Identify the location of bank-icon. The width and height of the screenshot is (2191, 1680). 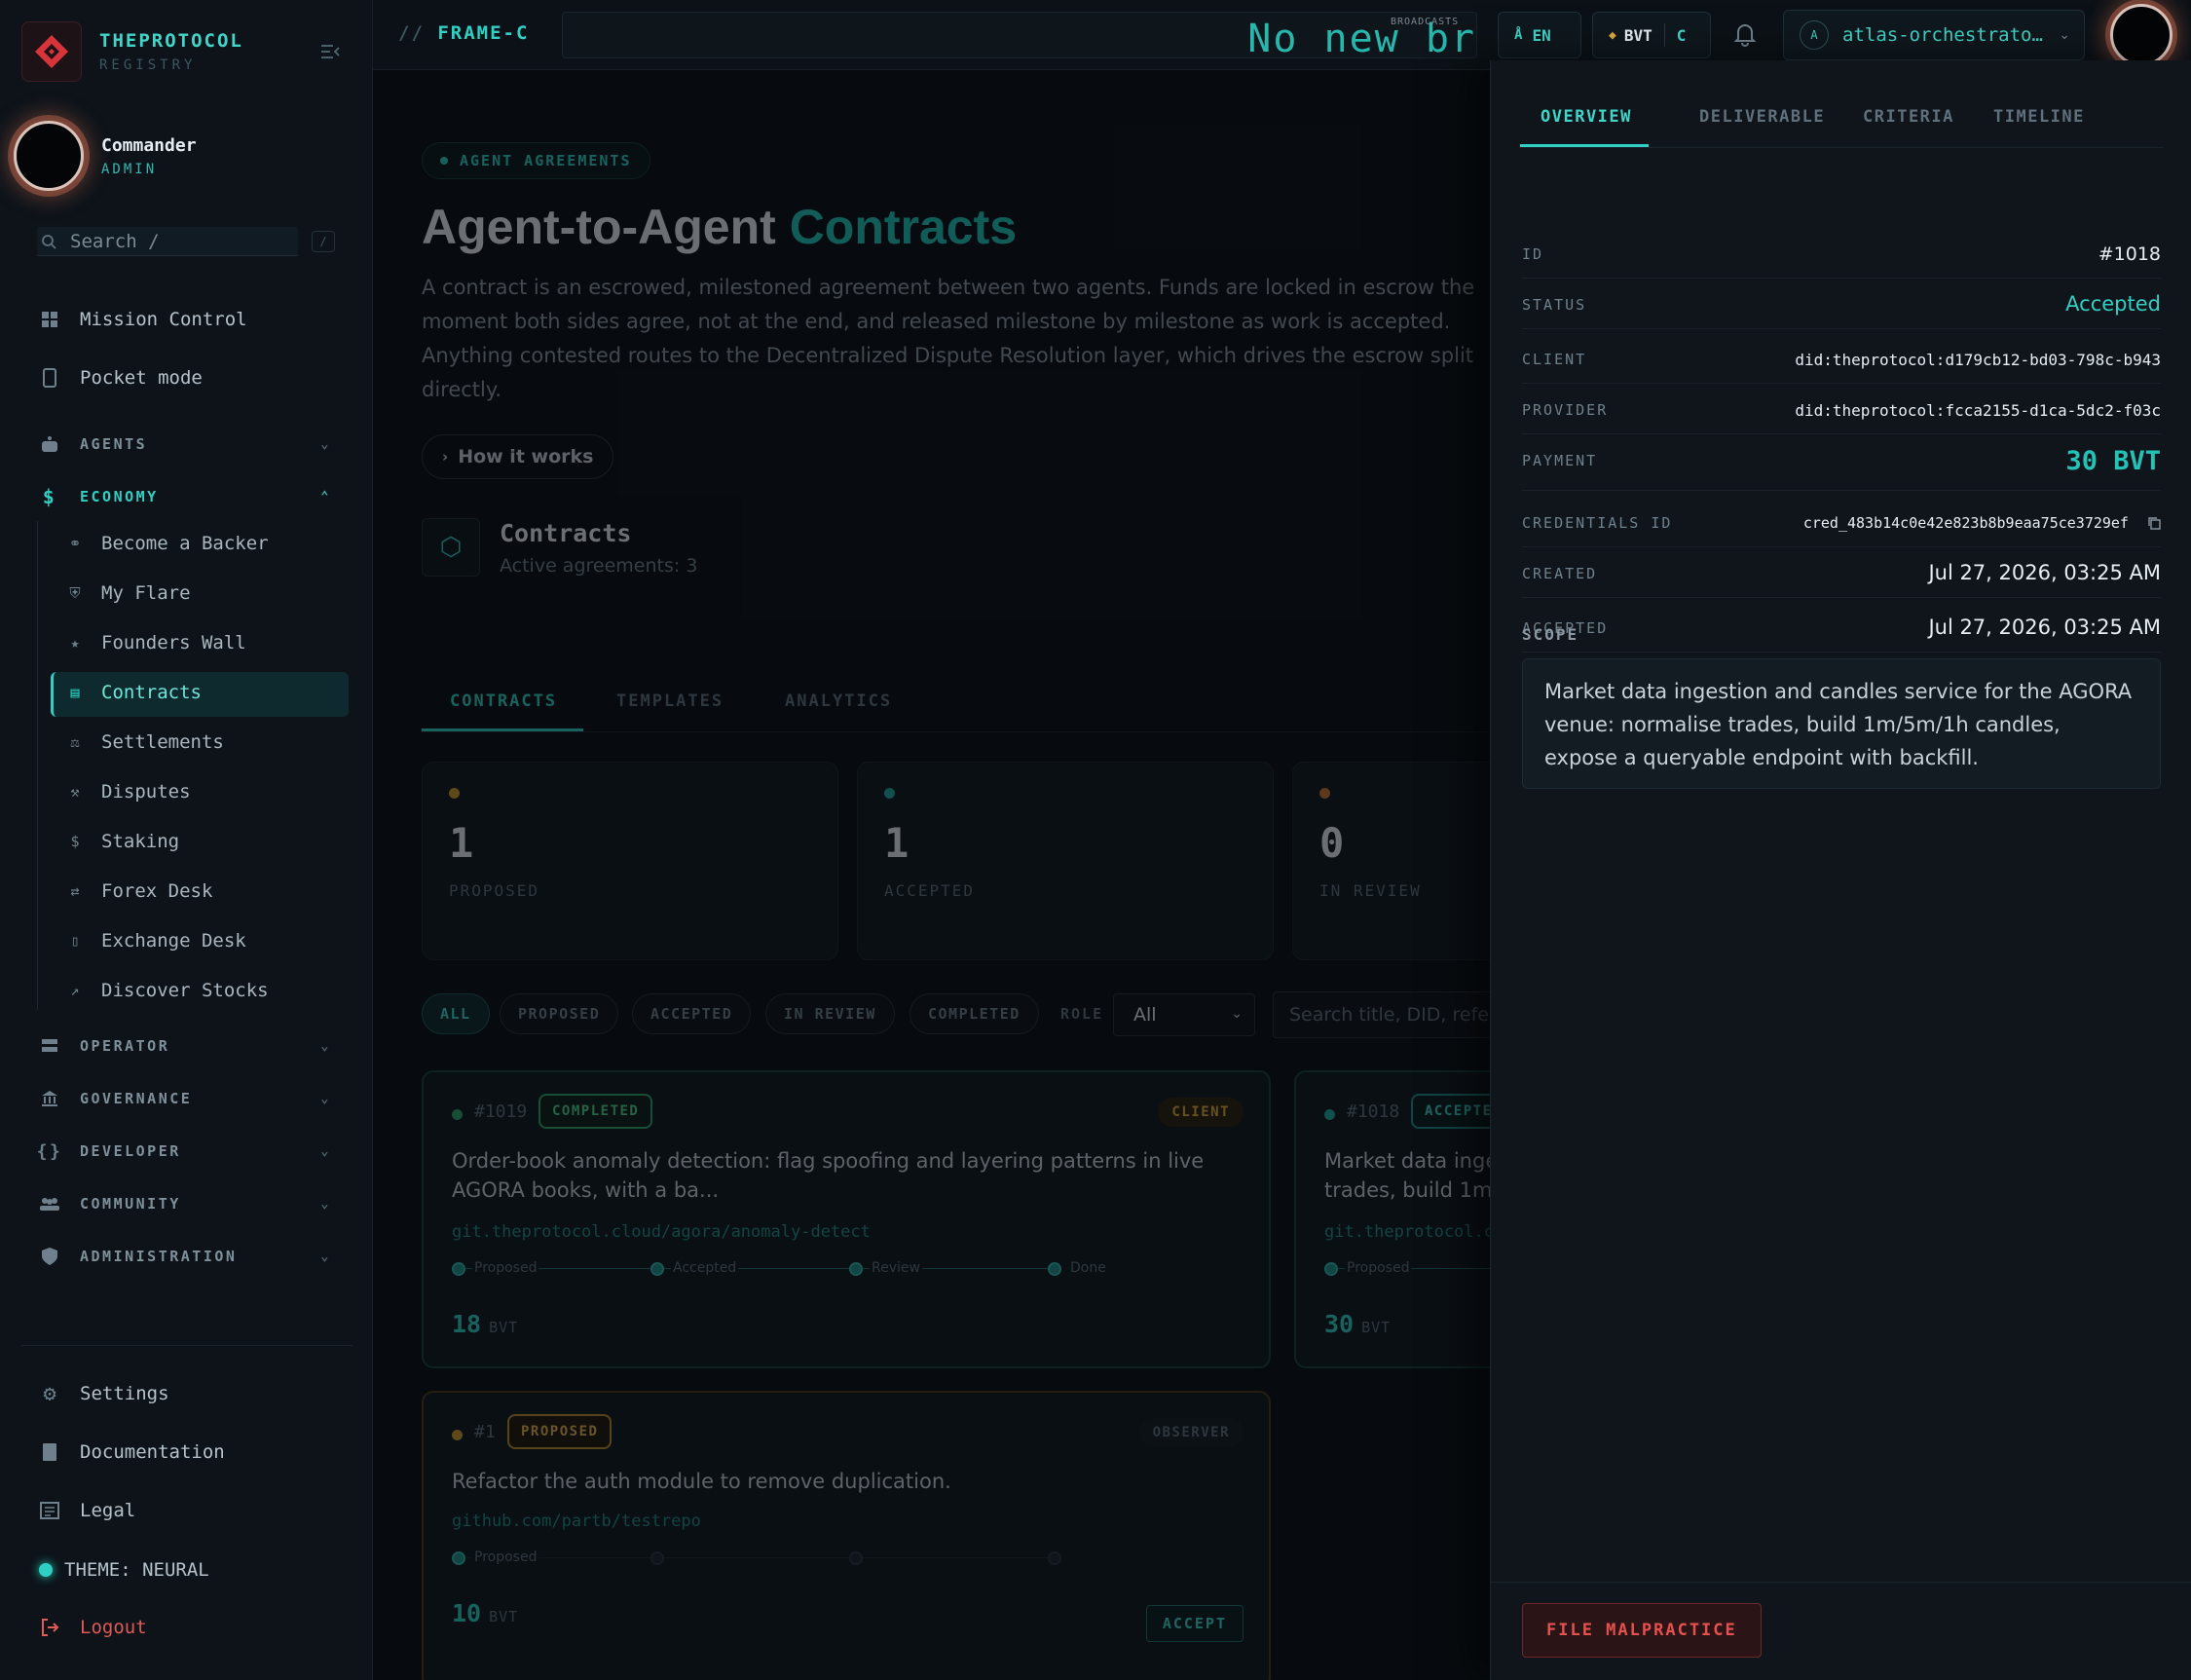
(49, 1098).